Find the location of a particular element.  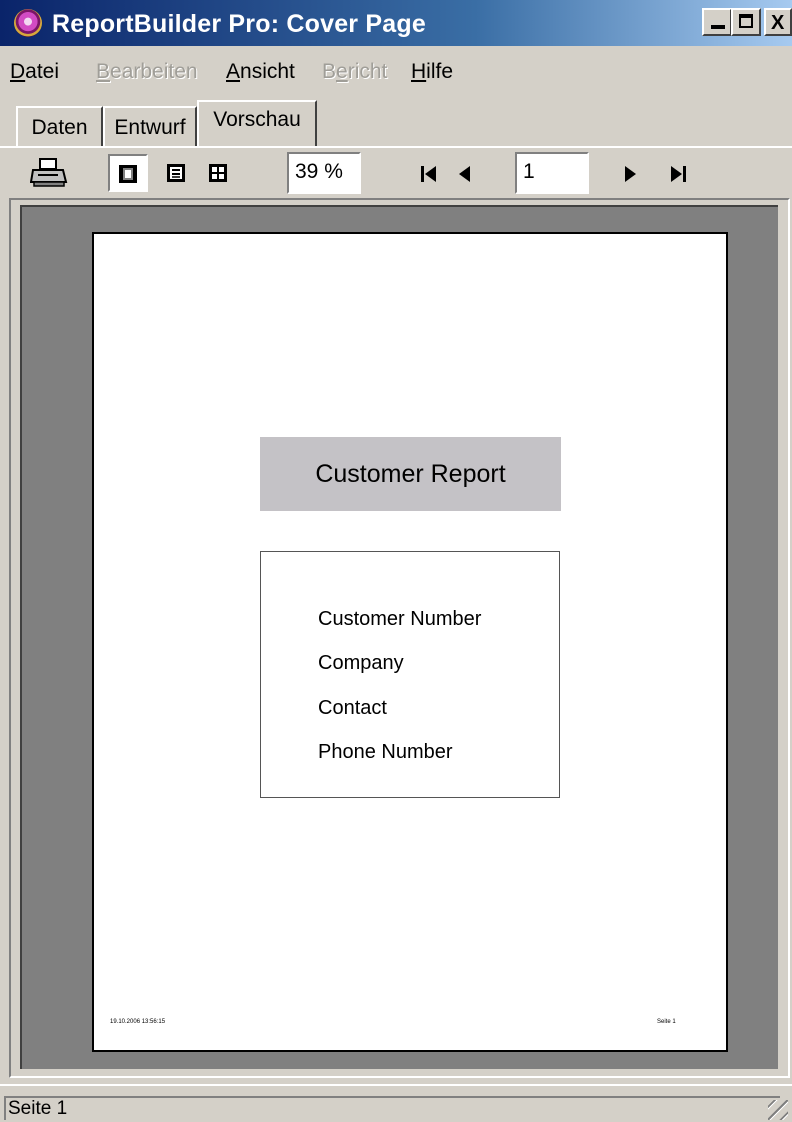

title-bar: ReportBuilder Pro: Cover Page X is located at coordinates (396, 23).